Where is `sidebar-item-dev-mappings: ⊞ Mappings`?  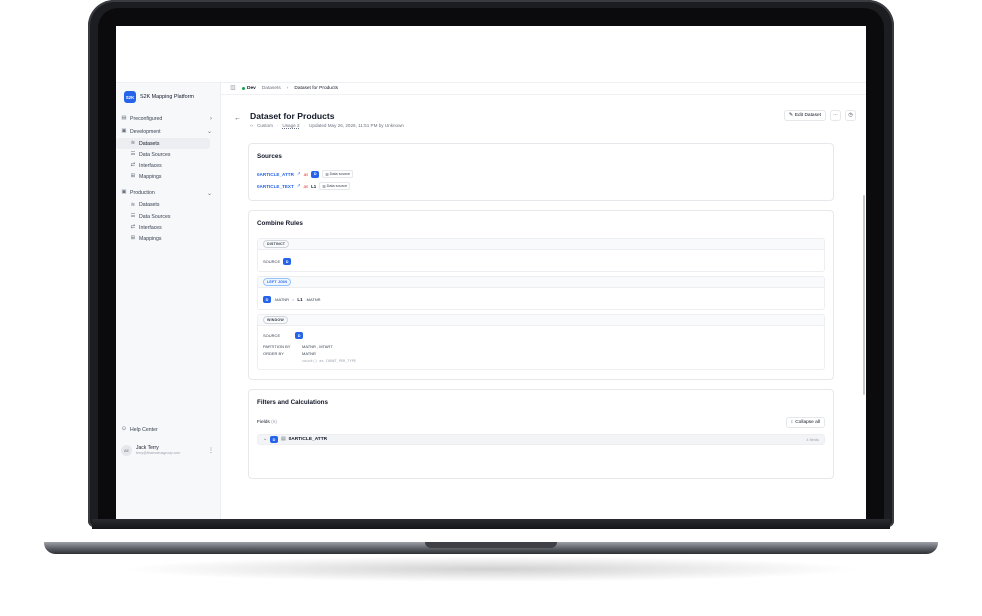
sidebar-item-dev-mappings: ⊞ Mappings is located at coordinates (163, 177).